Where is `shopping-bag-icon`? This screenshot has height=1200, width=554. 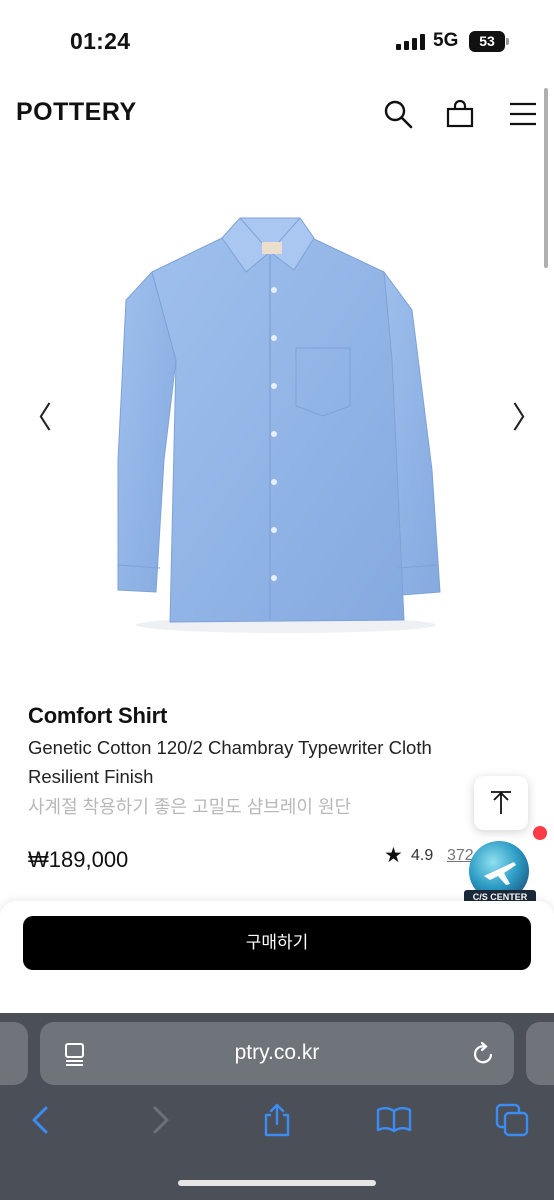
shopping-bag-icon is located at coordinates (460, 114).